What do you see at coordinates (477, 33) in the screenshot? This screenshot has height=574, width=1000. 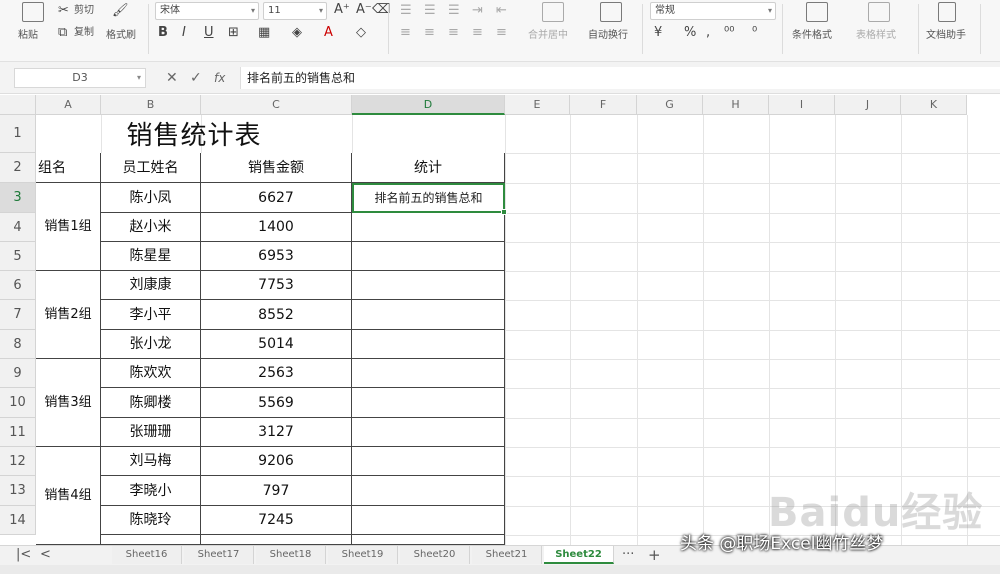 I see `justify-icon: ≡` at bounding box center [477, 33].